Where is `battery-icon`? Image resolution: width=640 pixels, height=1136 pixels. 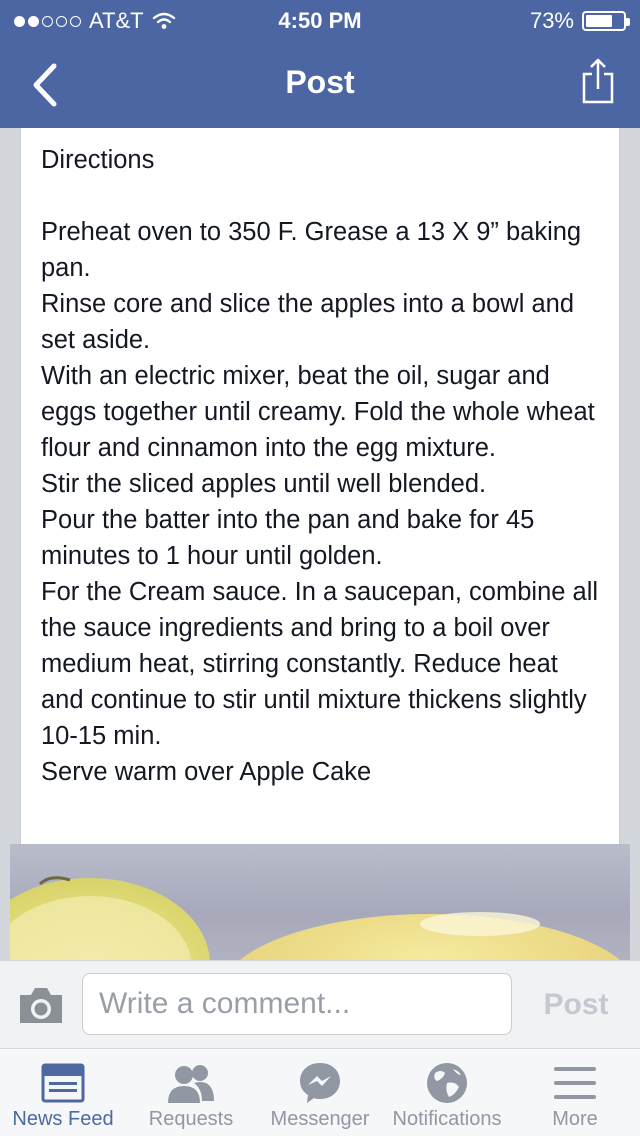 battery-icon is located at coordinates (606, 21).